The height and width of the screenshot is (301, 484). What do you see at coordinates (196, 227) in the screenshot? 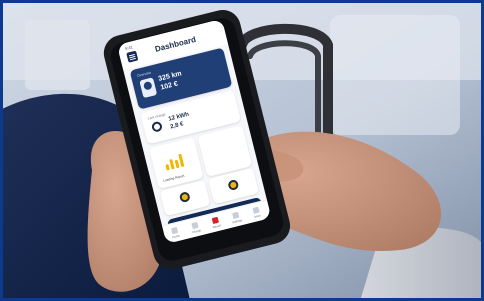
I see `nav-item-1: Charge` at bounding box center [196, 227].